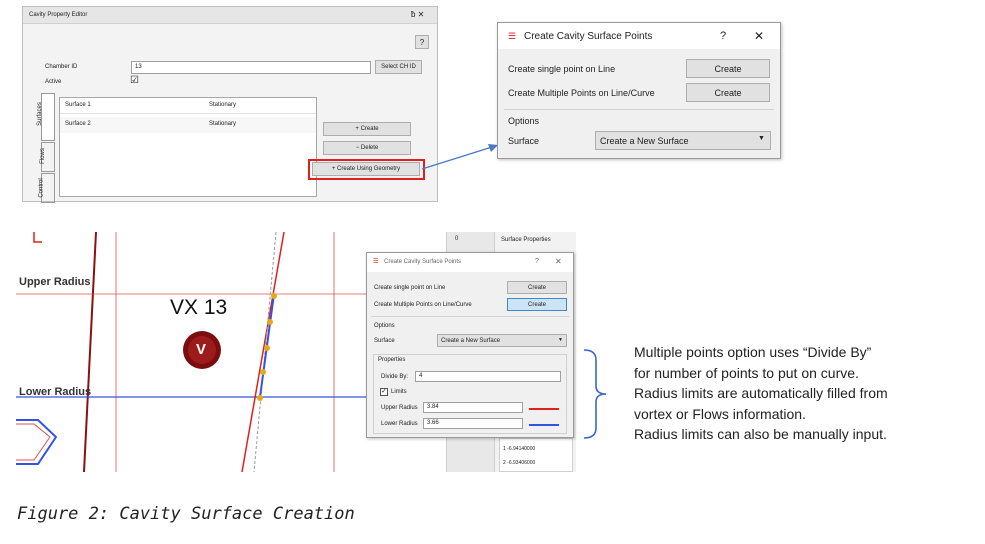 This screenshot has height=544, width=985. What do you see at coordinates (201, 349) in the screenshot?
I see `vortex-badge-letter: V` at bounding box center [201, 349].